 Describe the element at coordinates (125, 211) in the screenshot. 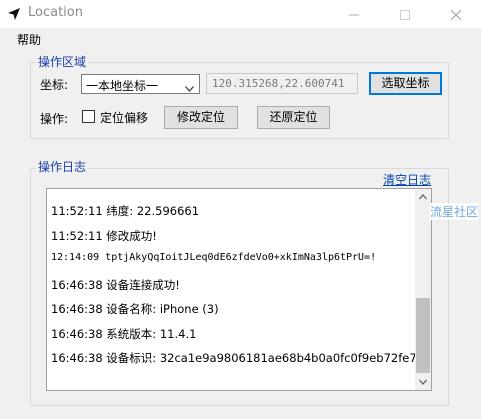

I see `log-line: 11:52:11 纬度: 22.596661` at that location.